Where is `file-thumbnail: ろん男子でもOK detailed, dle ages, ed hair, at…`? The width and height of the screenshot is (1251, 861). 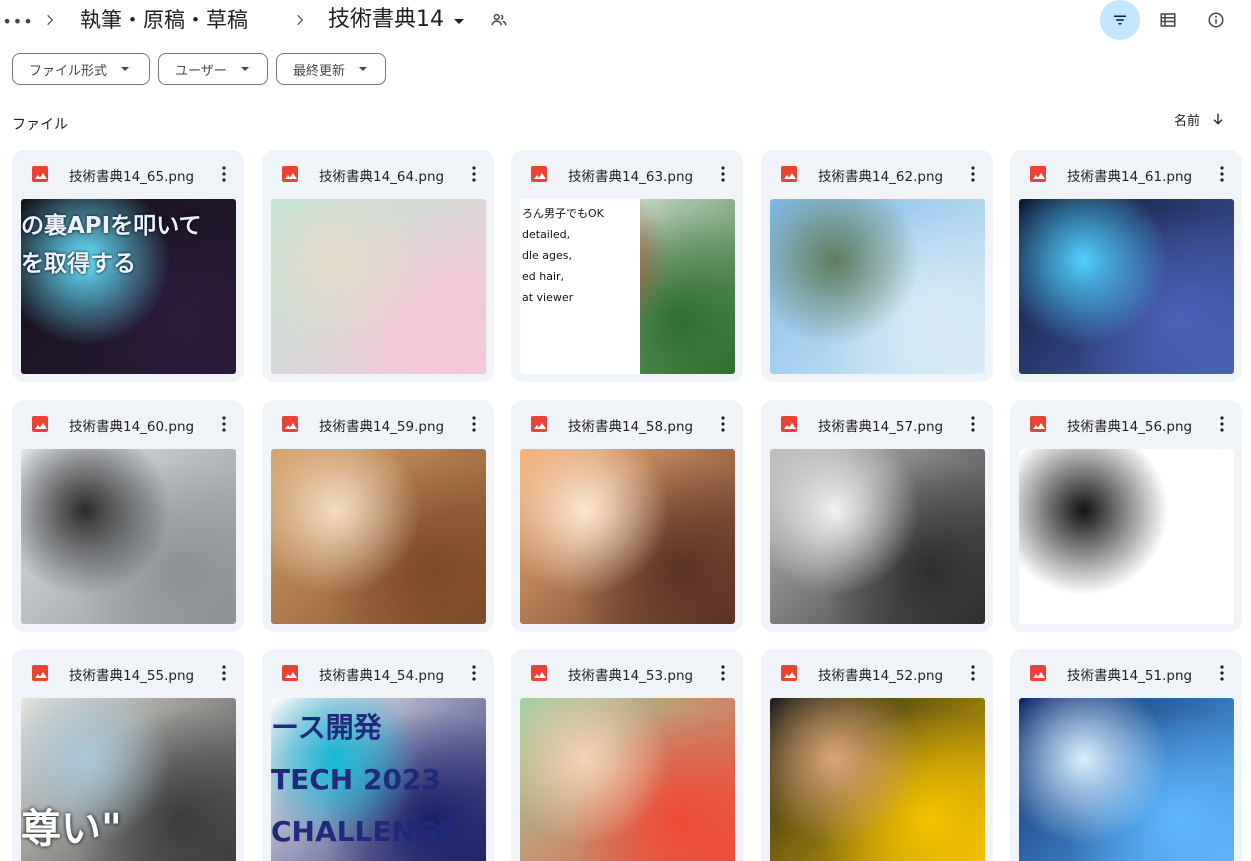
file-thumbnail: ろん男子でもOK detailed, dle ages, ed hair, at… is located at coordinates (627, 286).